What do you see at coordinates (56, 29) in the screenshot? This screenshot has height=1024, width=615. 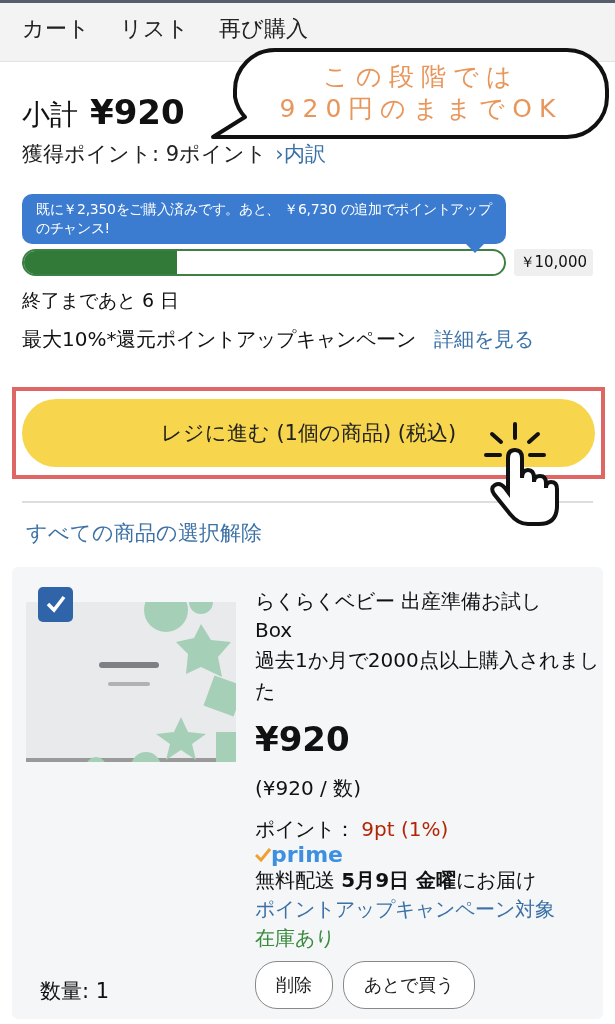 I see `nav-tab: カート` at bounding box center [56, 29].